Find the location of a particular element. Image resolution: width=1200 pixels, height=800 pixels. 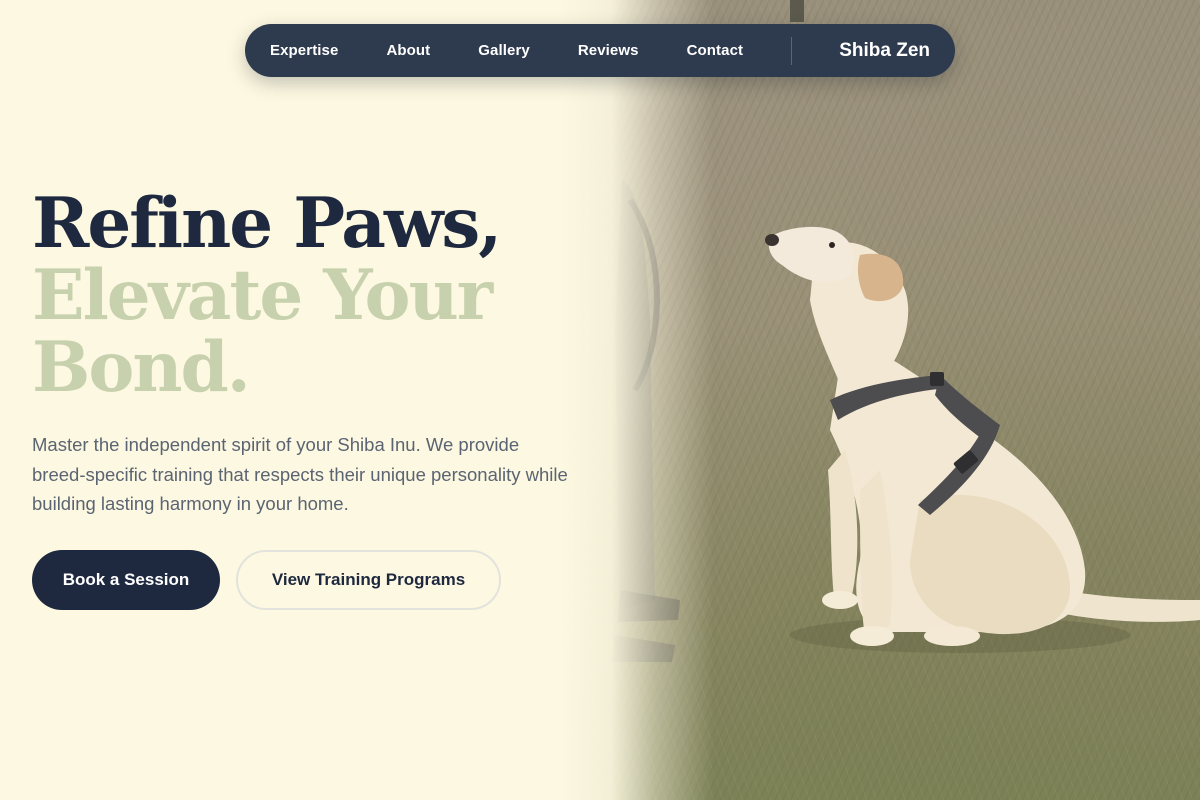

book-session-button: Book a Session is located at coordinates (126, 580).